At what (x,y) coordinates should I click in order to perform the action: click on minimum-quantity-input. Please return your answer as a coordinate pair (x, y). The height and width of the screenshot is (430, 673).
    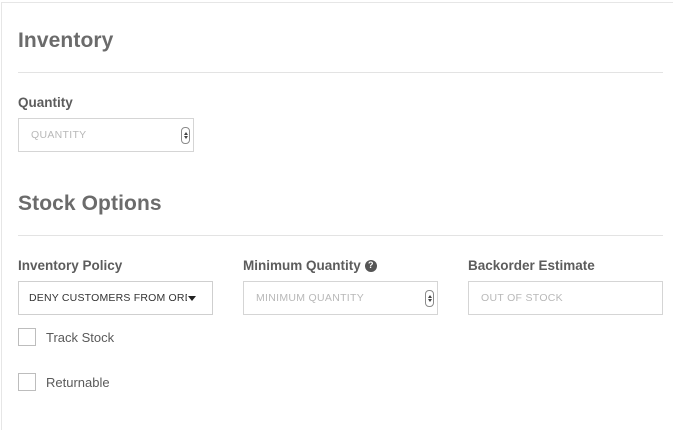
    Looking at the image, I should click on (340, 298).